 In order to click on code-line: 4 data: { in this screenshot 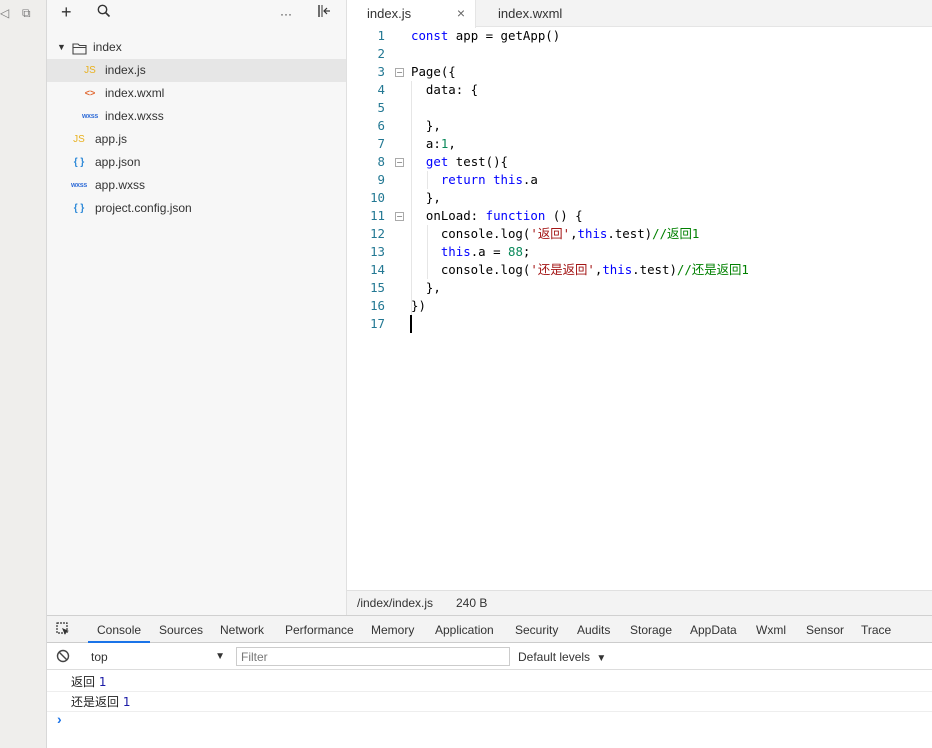, I will do `click(428, 89)`.